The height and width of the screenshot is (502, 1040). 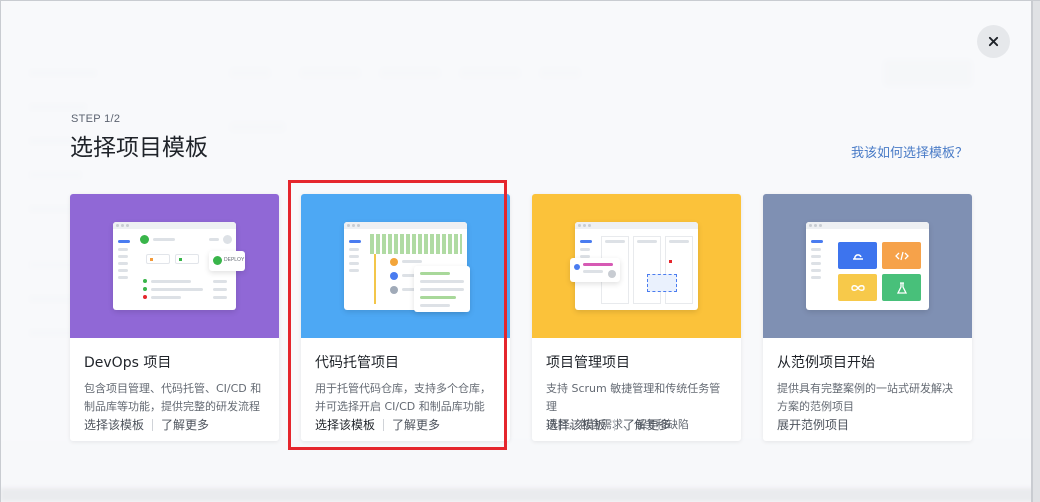 What do you see at coordinates (857, 287) in the screenshot?
I see `infinity-icon` at bounding box center [857, 287].